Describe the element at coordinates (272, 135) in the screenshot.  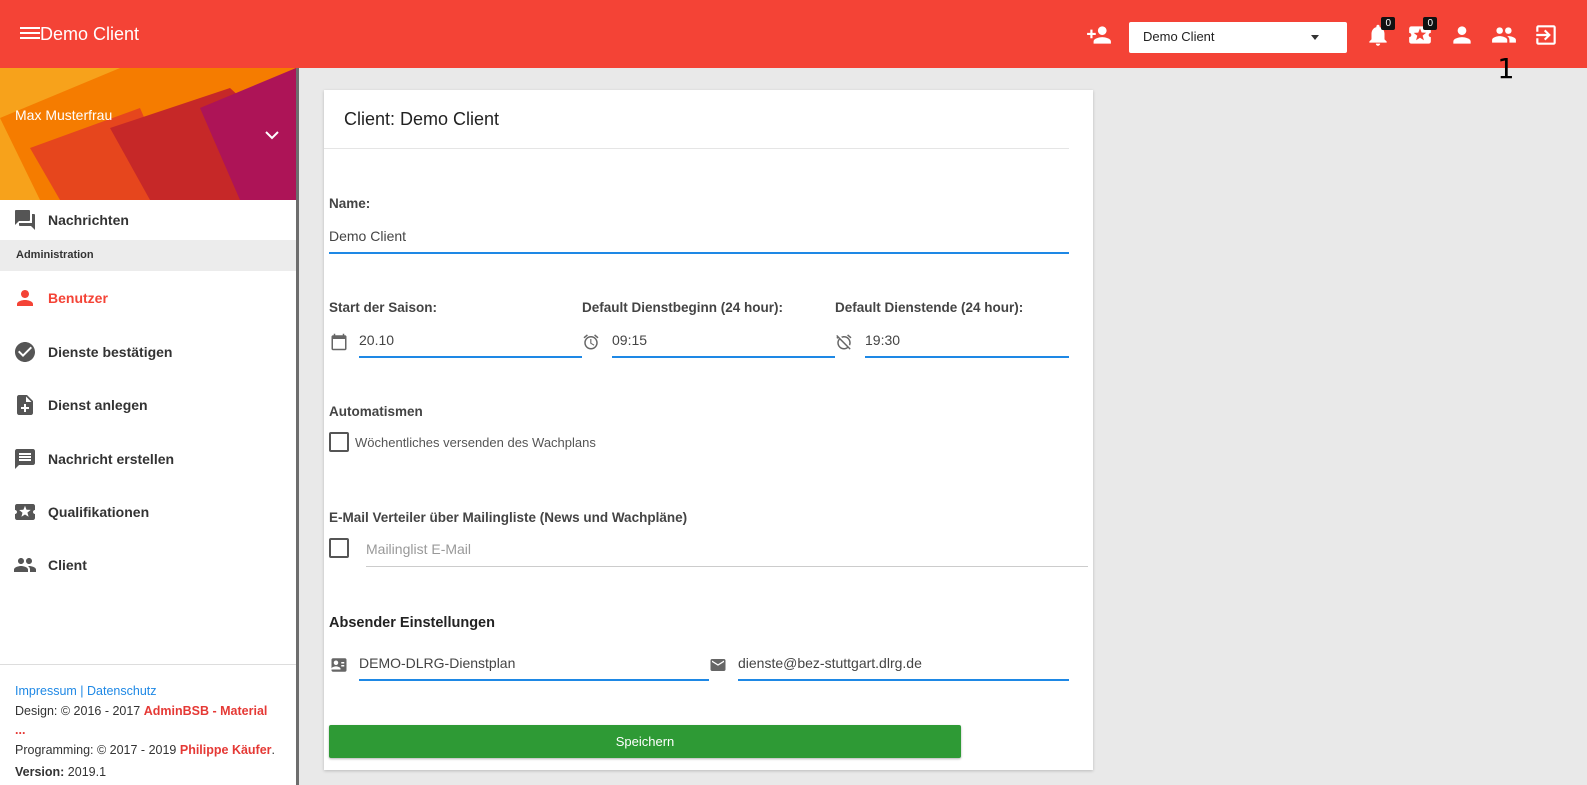
I see `chevron-down-icon` at that location.